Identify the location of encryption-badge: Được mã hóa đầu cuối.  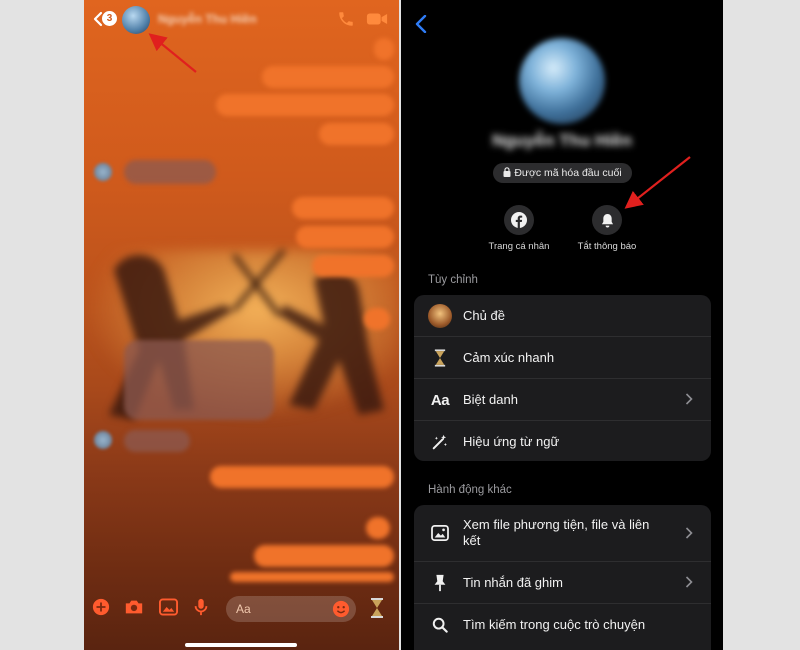
(562, 173).